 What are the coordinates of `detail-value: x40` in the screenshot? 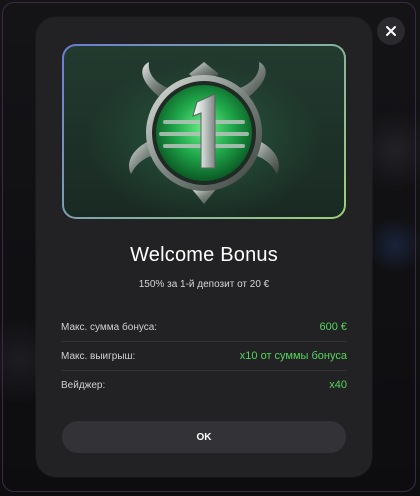 It's located at (338, 385).